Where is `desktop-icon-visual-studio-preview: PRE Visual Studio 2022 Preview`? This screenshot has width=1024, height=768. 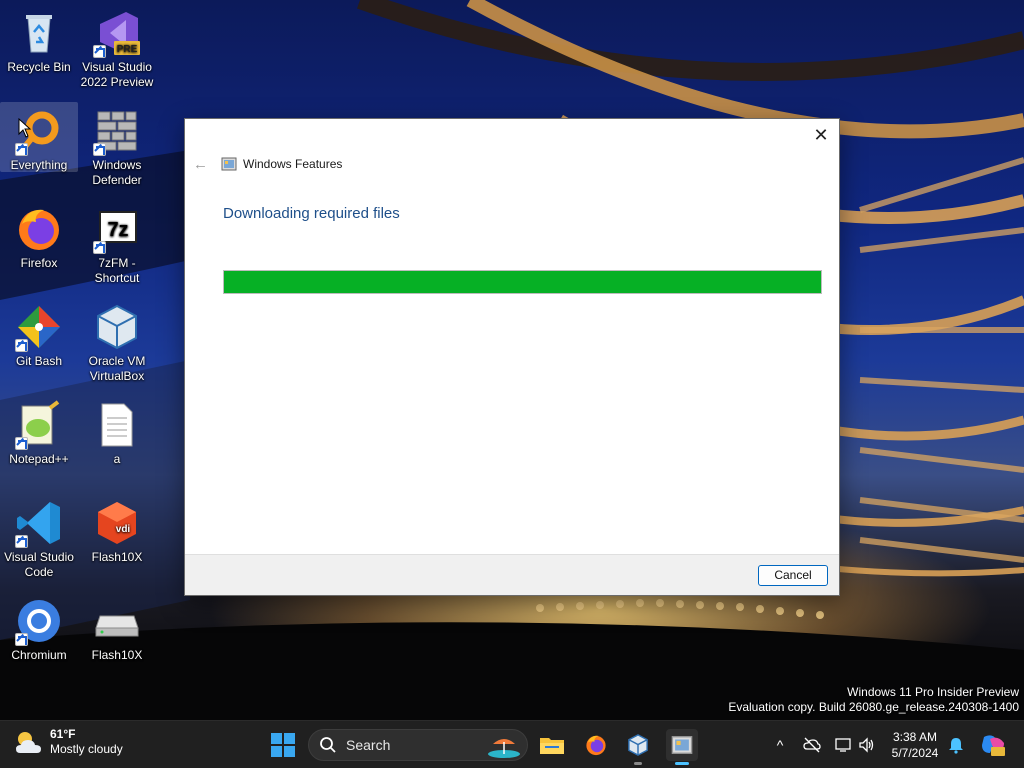 desktop-icon-visual-studio-preview: PRE Visual Studio 2022 Preview is located at coordinates (117, 47).